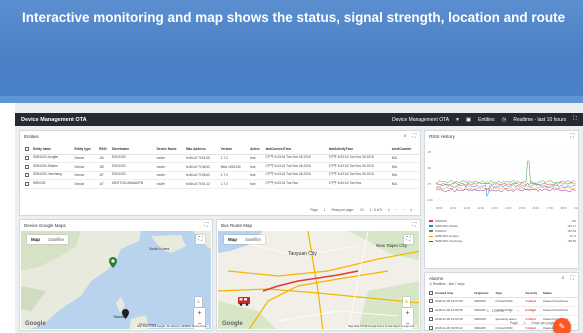 Image resolution: width=583 pixels, height=333 pixels. I want to click on rows-per-page-select: 10, so click(362, 210).